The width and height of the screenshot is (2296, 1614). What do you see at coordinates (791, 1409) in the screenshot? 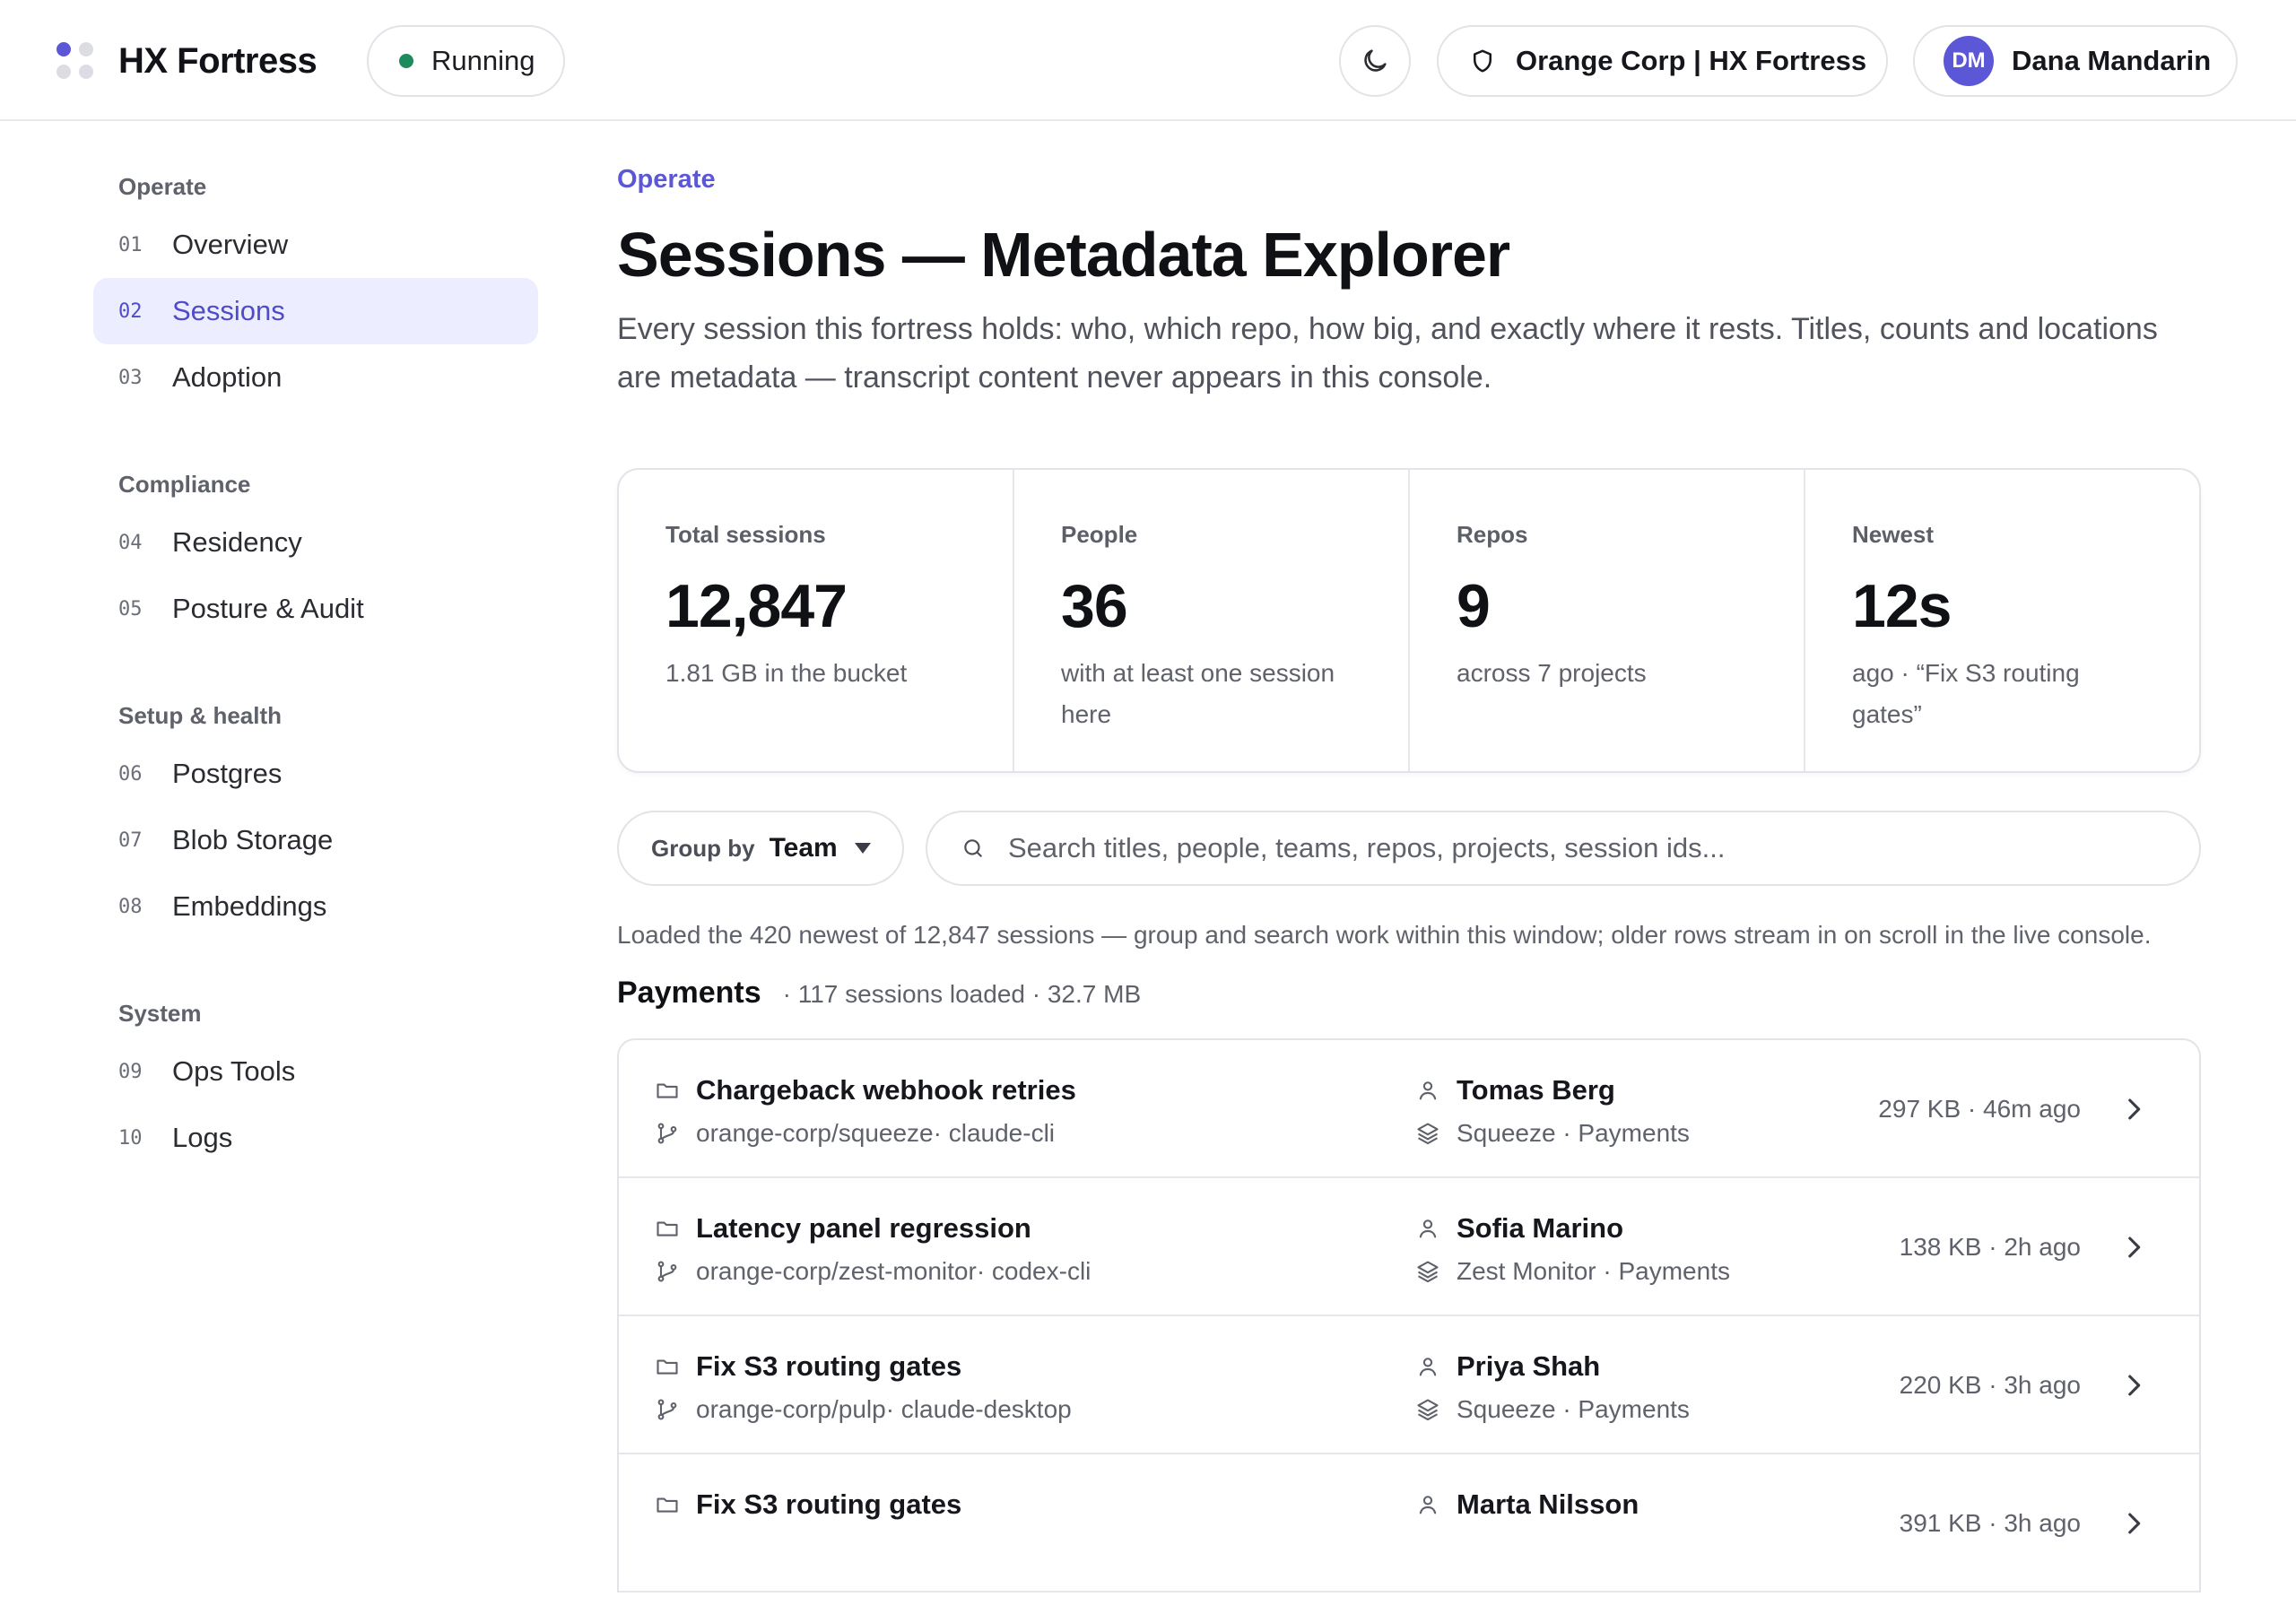
I see `session-repo: orange-corp/pulp` at bounding box center [791, 1409].